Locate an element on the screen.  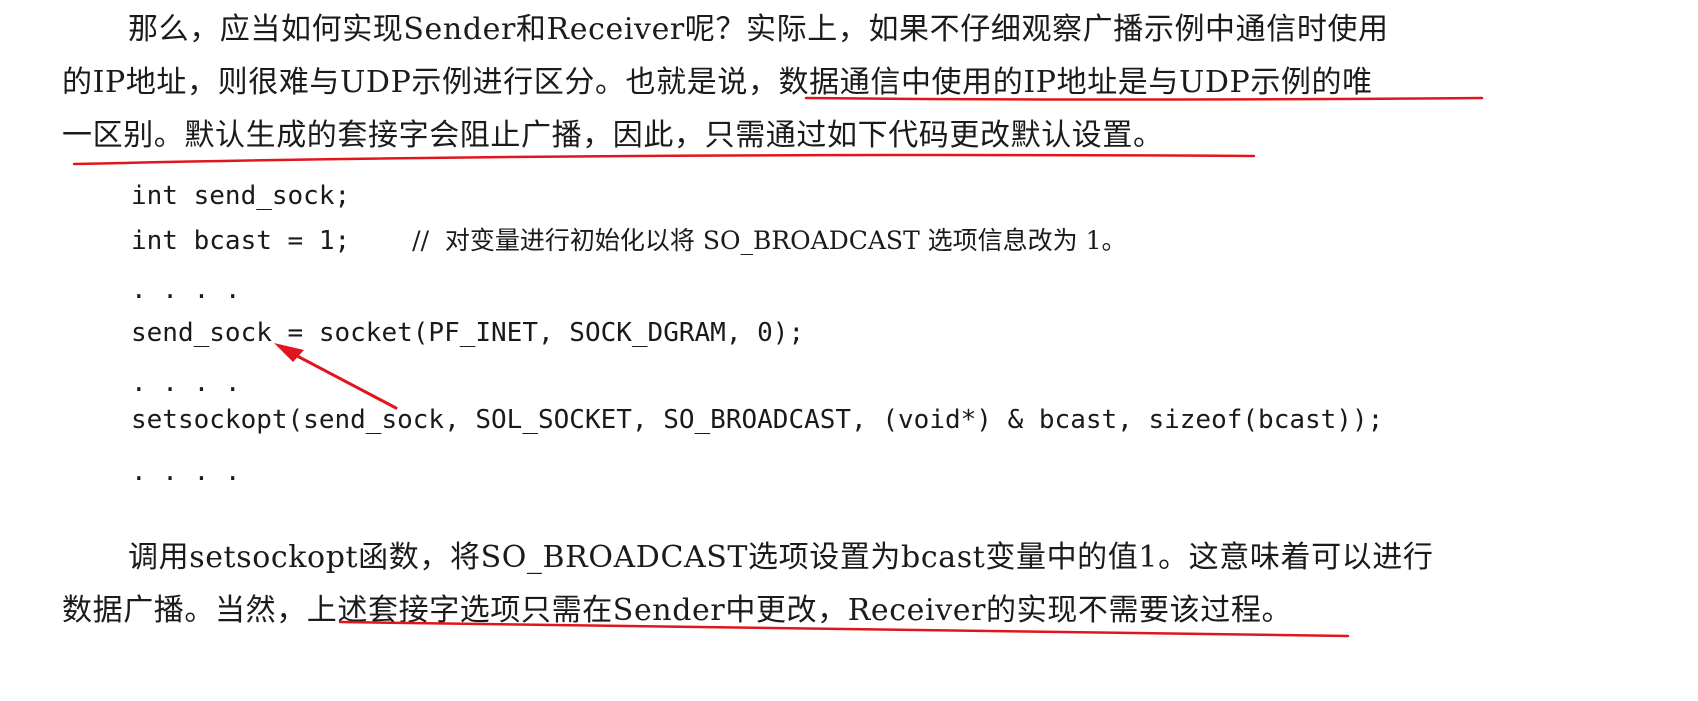
code-line2-comment: // 对变量进行初始化以将 SO_BROADCAST 选项信息改为 1。 is located at coordinates (769, 240).